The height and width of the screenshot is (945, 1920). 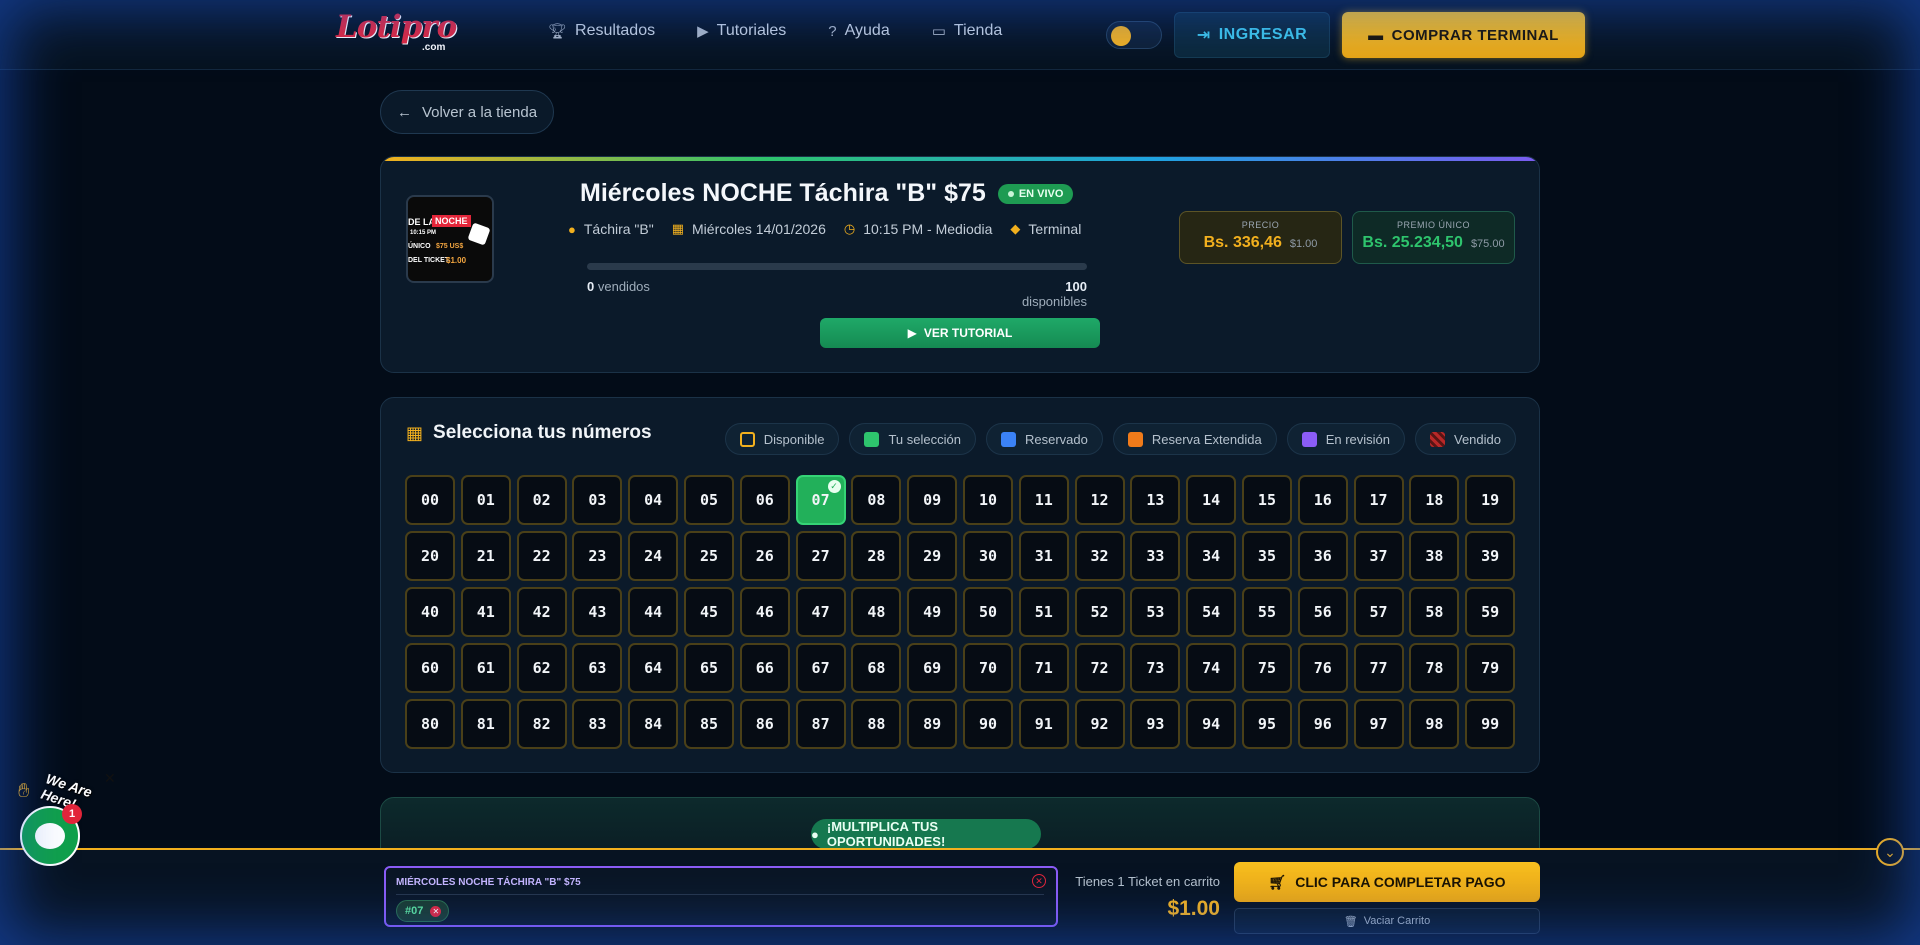 What do you see at coordinates (708, 500) in the screenshot?
I see `number-cell: 05` at bounding box center [708, 500].